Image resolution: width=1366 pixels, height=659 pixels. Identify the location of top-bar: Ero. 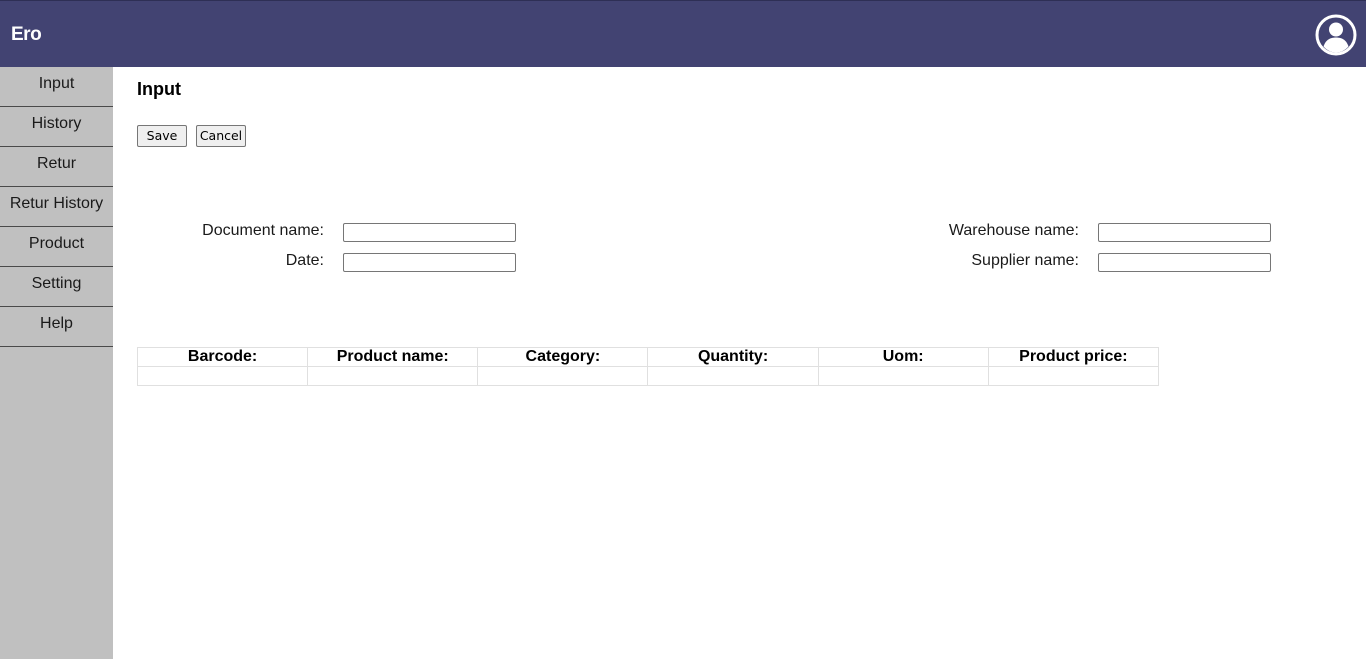
(683, 33).